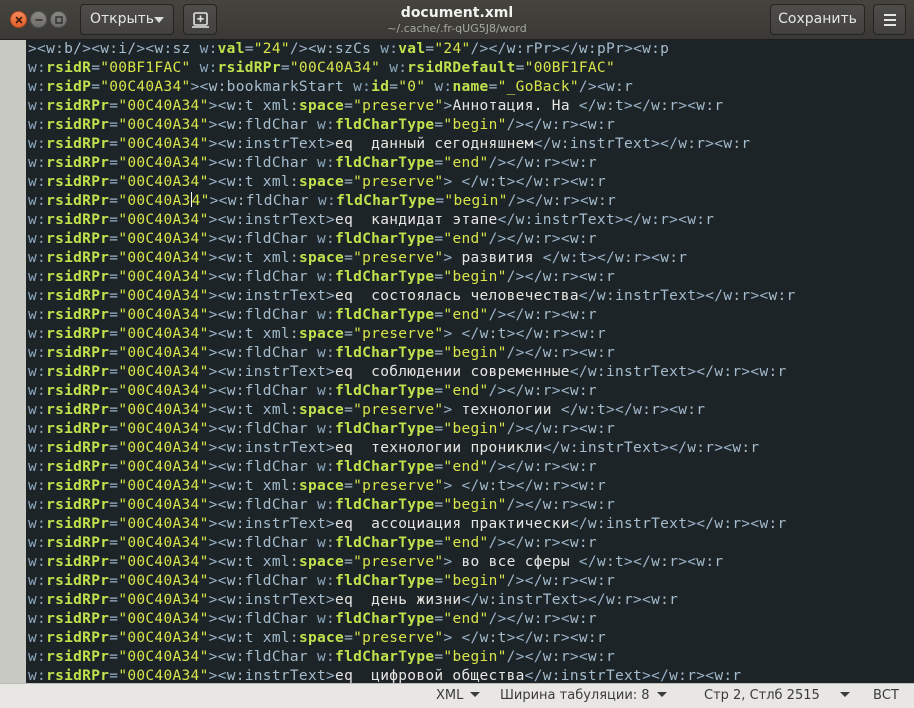 The image size is (914, 708). Describe the element at coordinates (488, 49) in the screenshot. I see `code-token: /></` at that location.